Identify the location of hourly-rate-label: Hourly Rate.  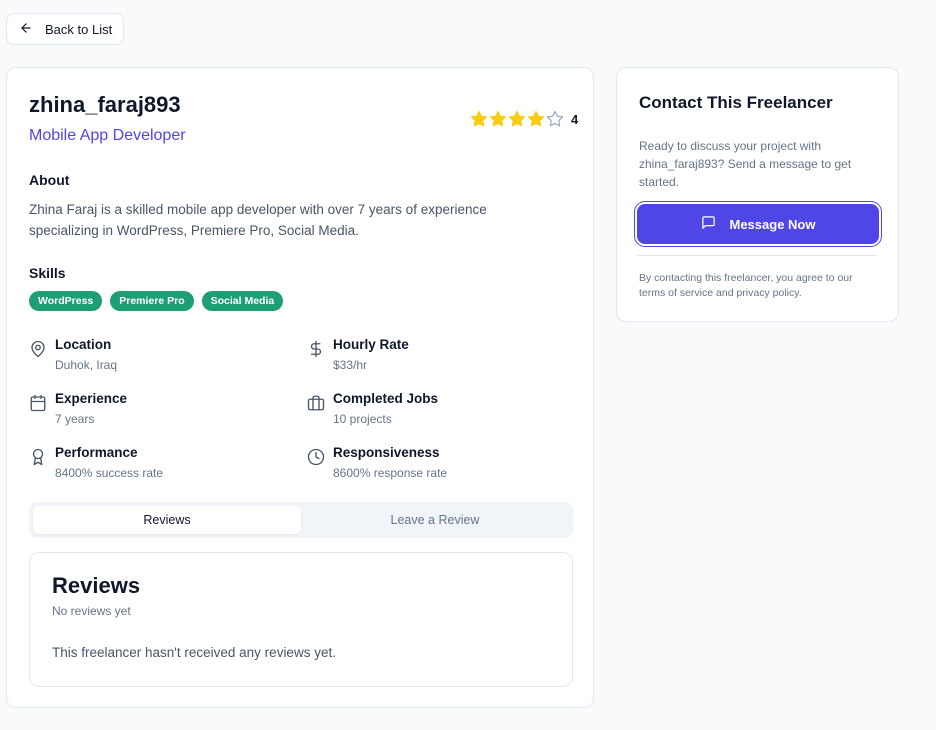
(371, 344).